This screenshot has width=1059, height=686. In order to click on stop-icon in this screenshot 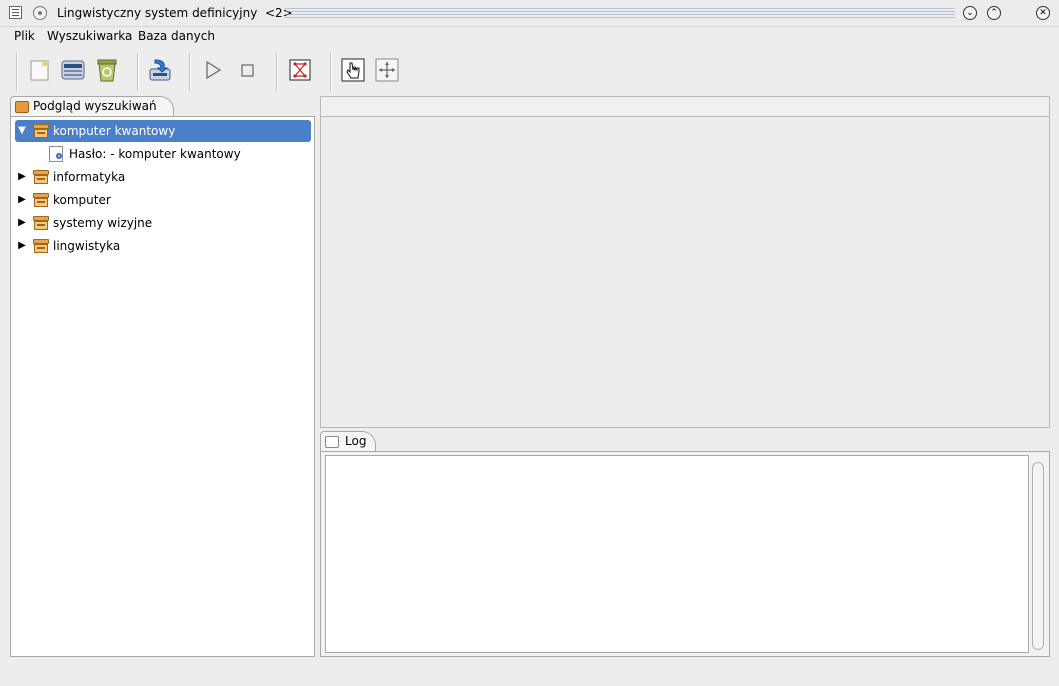, I will do `click(247, 70)`.